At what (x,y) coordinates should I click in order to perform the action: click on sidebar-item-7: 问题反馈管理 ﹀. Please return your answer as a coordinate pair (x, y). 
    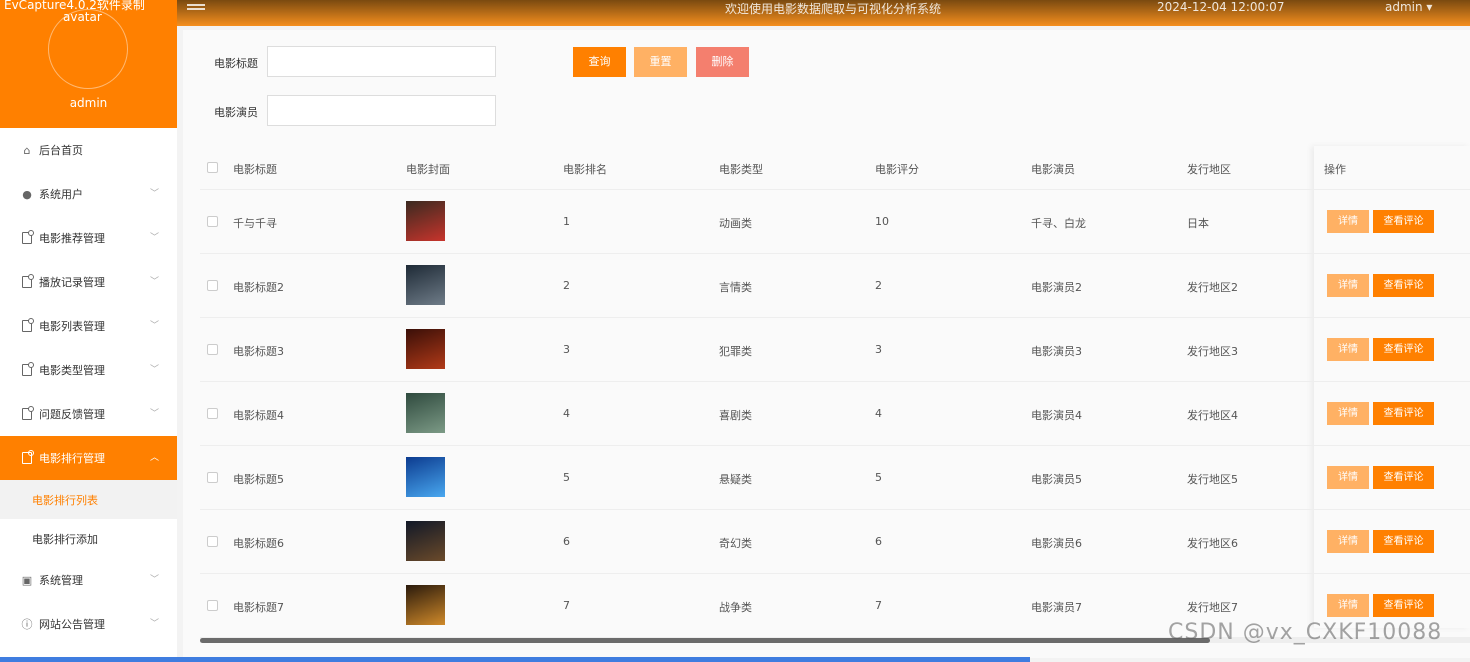
    Looking at the image, I should click on (88, 414).